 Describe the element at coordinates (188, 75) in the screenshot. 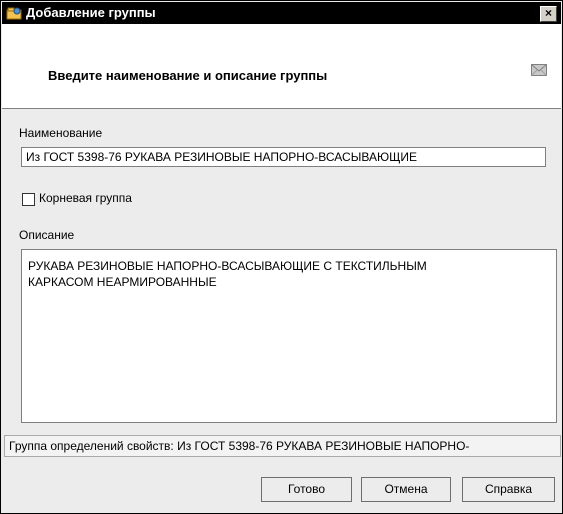

I see `header-instruction: Введите наименование и описание группы` at that location.